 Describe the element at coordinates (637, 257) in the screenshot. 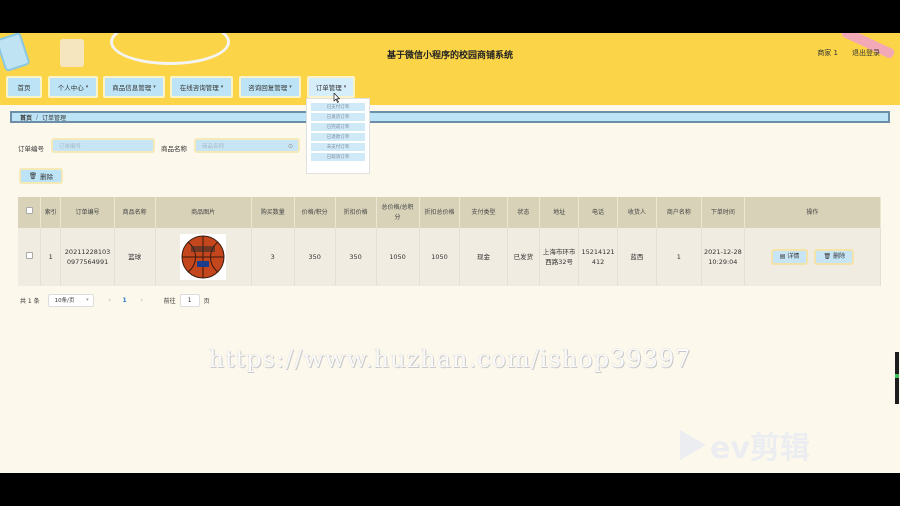

I see `cell-receiver: 蓝西` at that location.